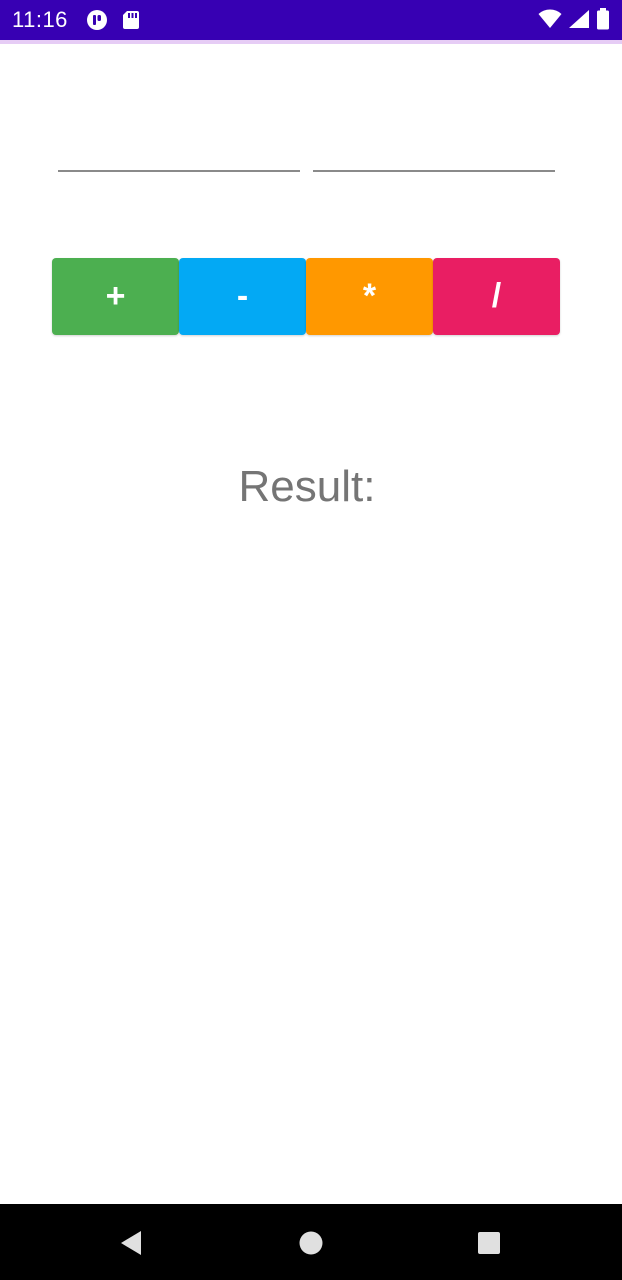 The image size is (622, 1280). Describe the element at coordinates (40, 19) in the screenshot. I see `status-time: 11:16` at that location.